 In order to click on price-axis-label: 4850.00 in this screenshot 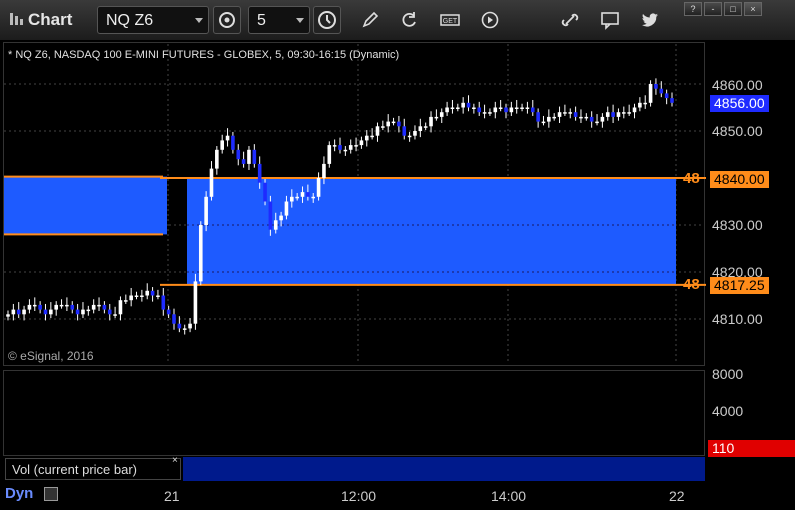, I will do `click(737, 131)`.